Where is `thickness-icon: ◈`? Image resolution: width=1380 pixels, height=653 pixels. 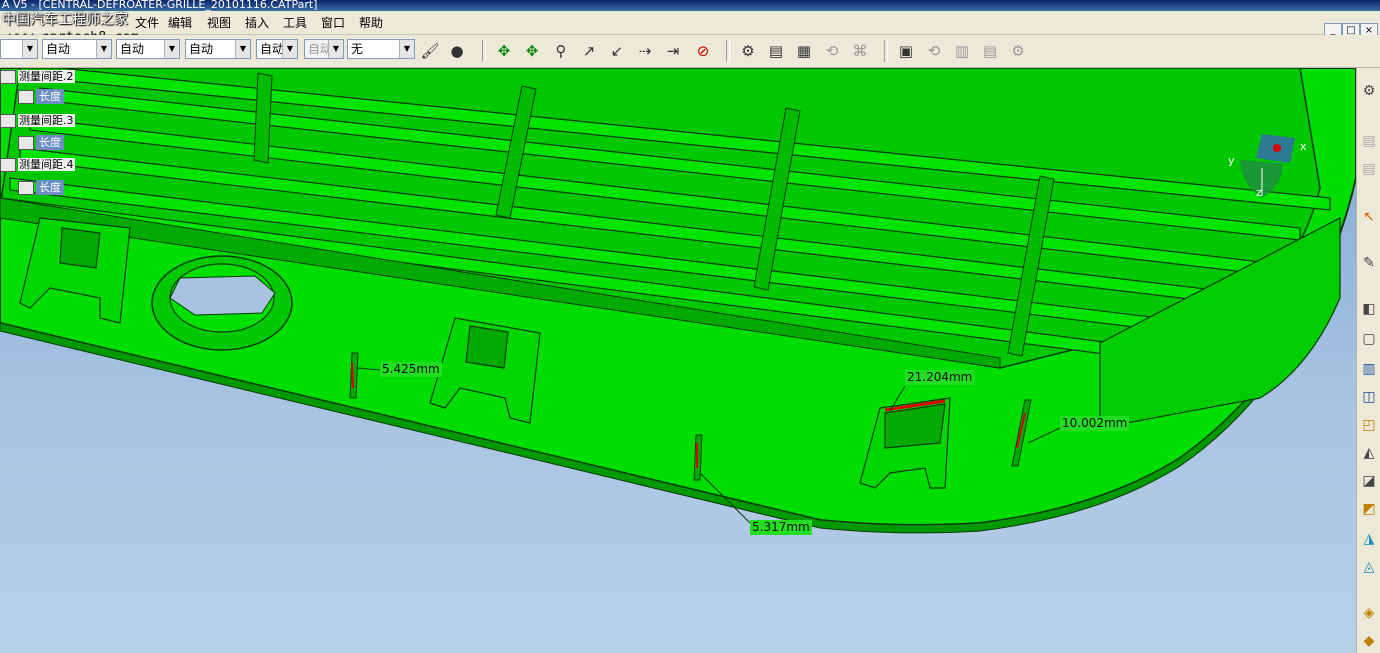 thickness-icon: ◈ is located at coordinates (1369, 613).